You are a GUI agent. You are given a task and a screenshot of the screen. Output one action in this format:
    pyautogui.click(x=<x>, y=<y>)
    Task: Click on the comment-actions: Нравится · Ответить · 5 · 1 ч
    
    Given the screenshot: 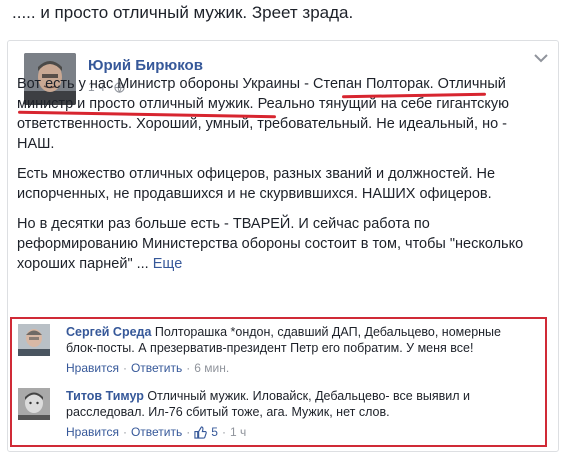 What is the action you would take?
    pyautogui.click(x=156, y=432)
    